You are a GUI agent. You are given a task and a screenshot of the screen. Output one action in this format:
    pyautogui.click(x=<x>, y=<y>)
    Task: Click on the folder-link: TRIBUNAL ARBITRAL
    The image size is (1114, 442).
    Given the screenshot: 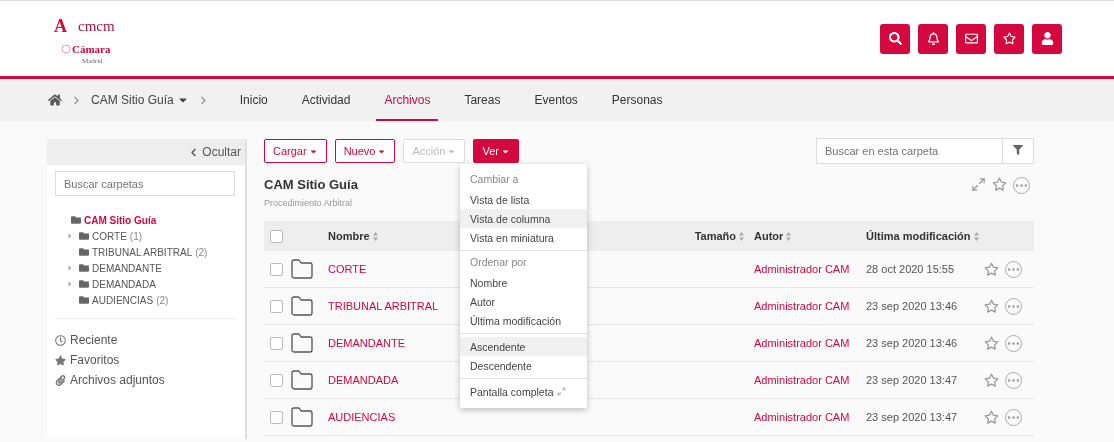 What is the action you would take?
    pyautogui.click(x=142, y=252)
    